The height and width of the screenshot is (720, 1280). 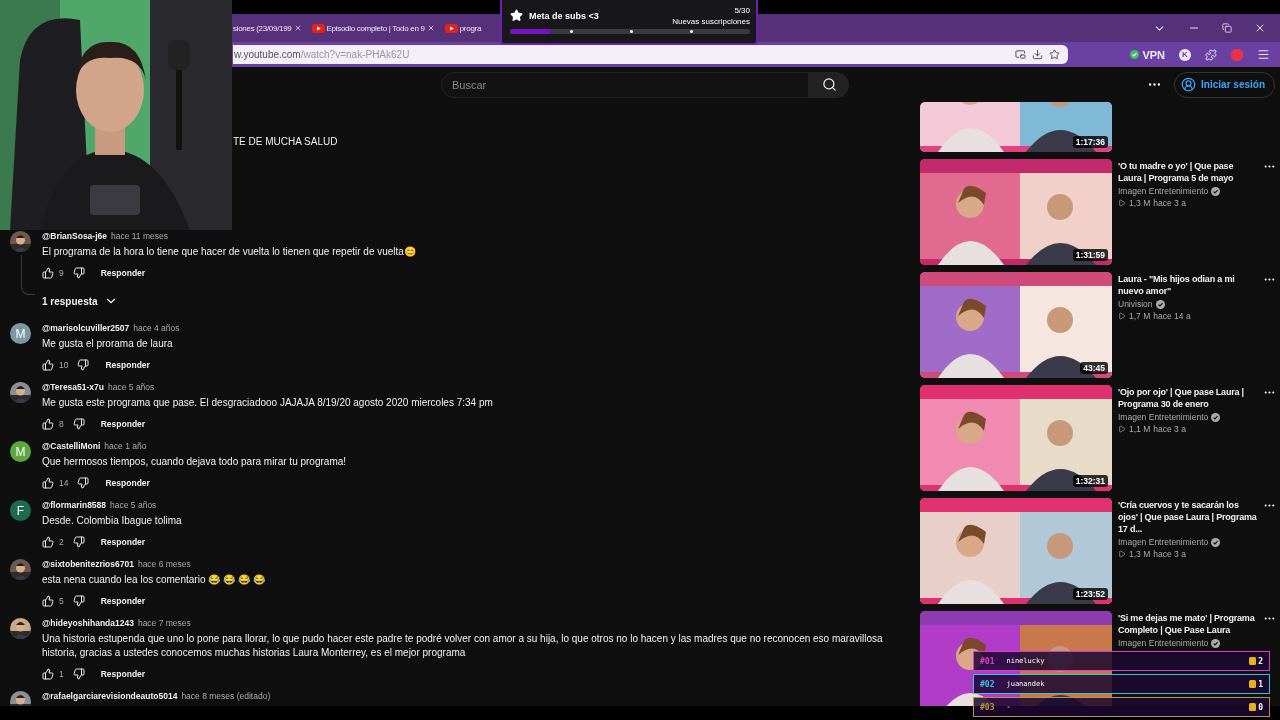 I want to click on video-title: Laura - "Mis hijos odian a mi nuevo amor", so click(x=1188, y=285).